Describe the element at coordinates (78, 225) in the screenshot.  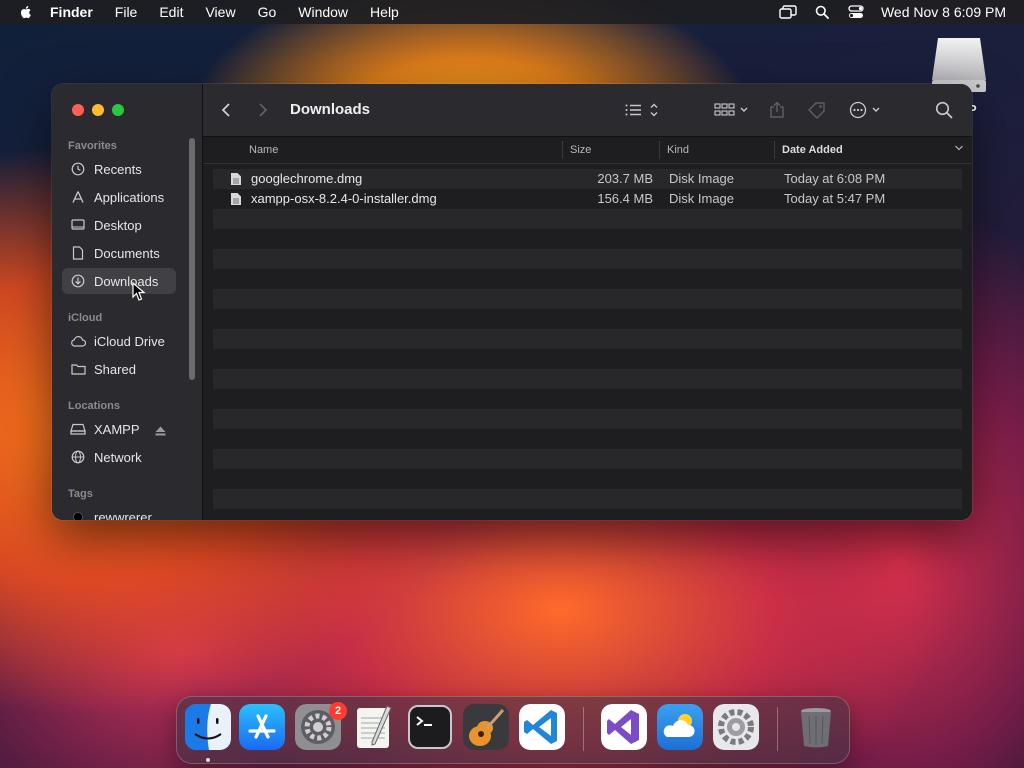
I see `desktop-icon` at that location.